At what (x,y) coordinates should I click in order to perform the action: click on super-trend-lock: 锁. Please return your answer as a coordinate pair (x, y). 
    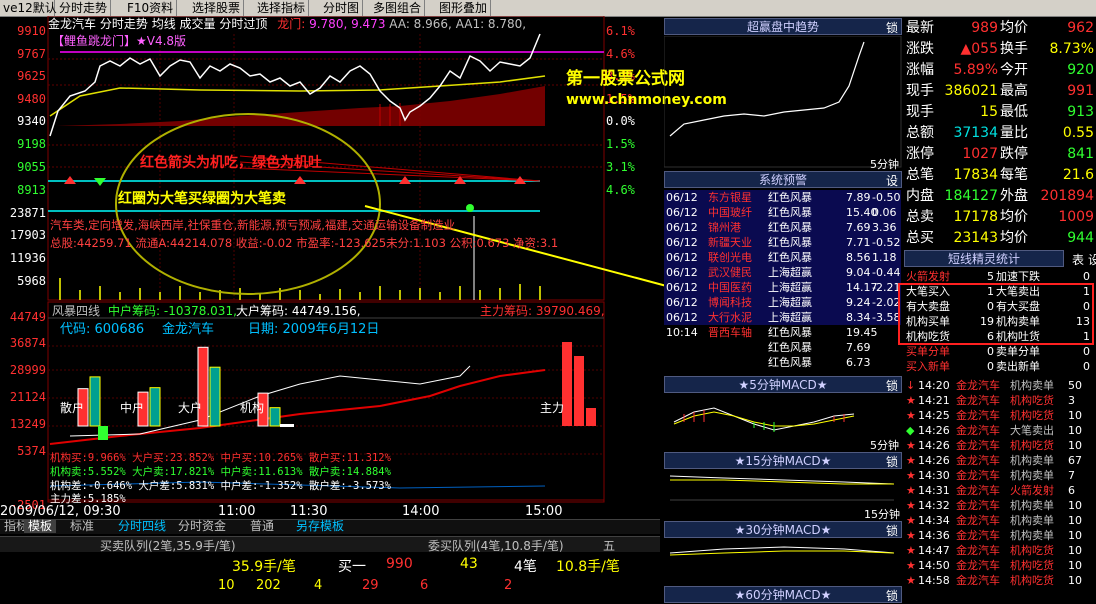
    Looking at the image, I should click on (892, 27).